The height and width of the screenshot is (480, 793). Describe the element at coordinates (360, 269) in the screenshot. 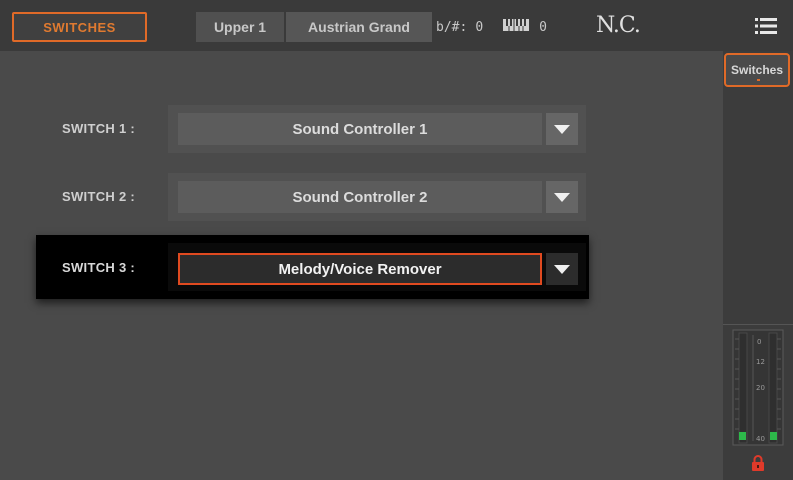

I see `switch-3-select: Melody/Voice Remover` at that location.